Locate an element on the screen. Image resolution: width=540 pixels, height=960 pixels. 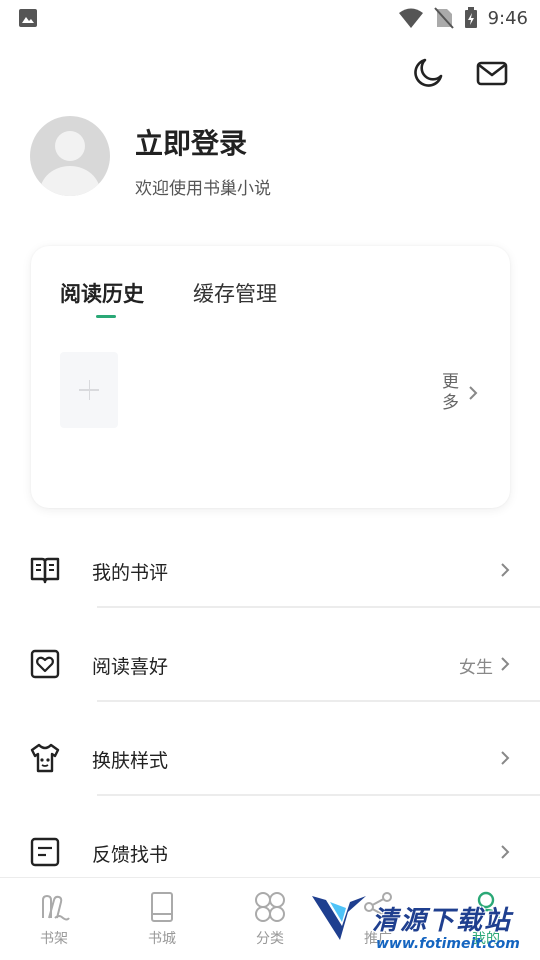
bookshelf-icon is located at coordinates (56, 907).